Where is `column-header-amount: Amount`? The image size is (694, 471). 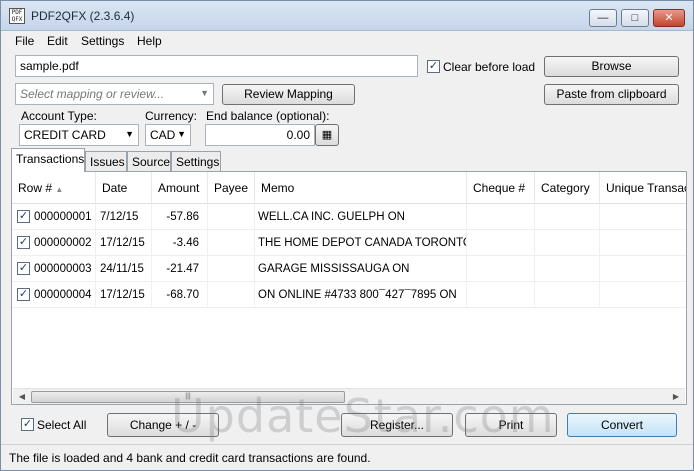
column-header-amount: Amount is located at coordinates (180, 188).